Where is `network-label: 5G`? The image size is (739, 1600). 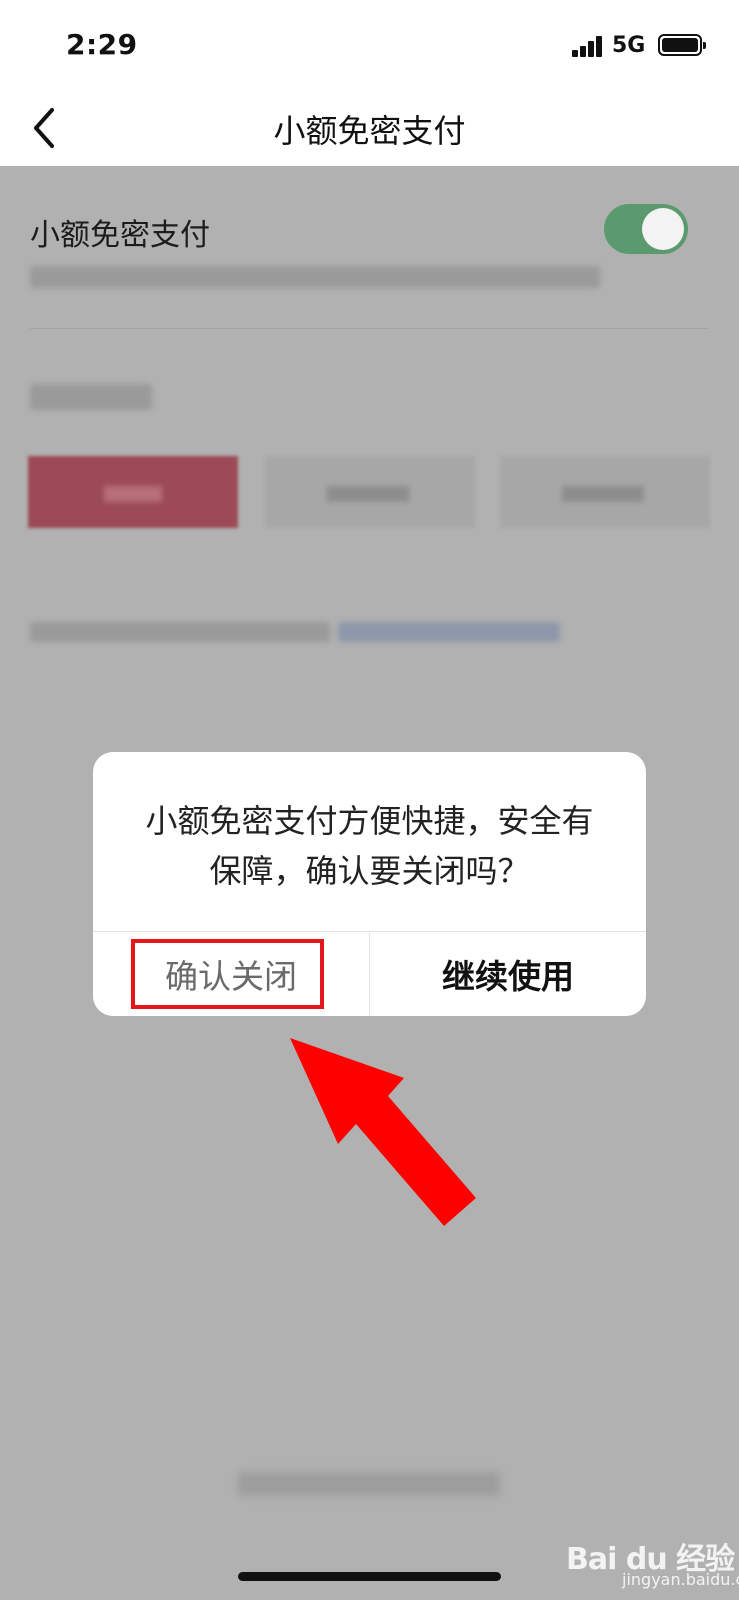
network-label: 5G is located at coordinates (629, 45).